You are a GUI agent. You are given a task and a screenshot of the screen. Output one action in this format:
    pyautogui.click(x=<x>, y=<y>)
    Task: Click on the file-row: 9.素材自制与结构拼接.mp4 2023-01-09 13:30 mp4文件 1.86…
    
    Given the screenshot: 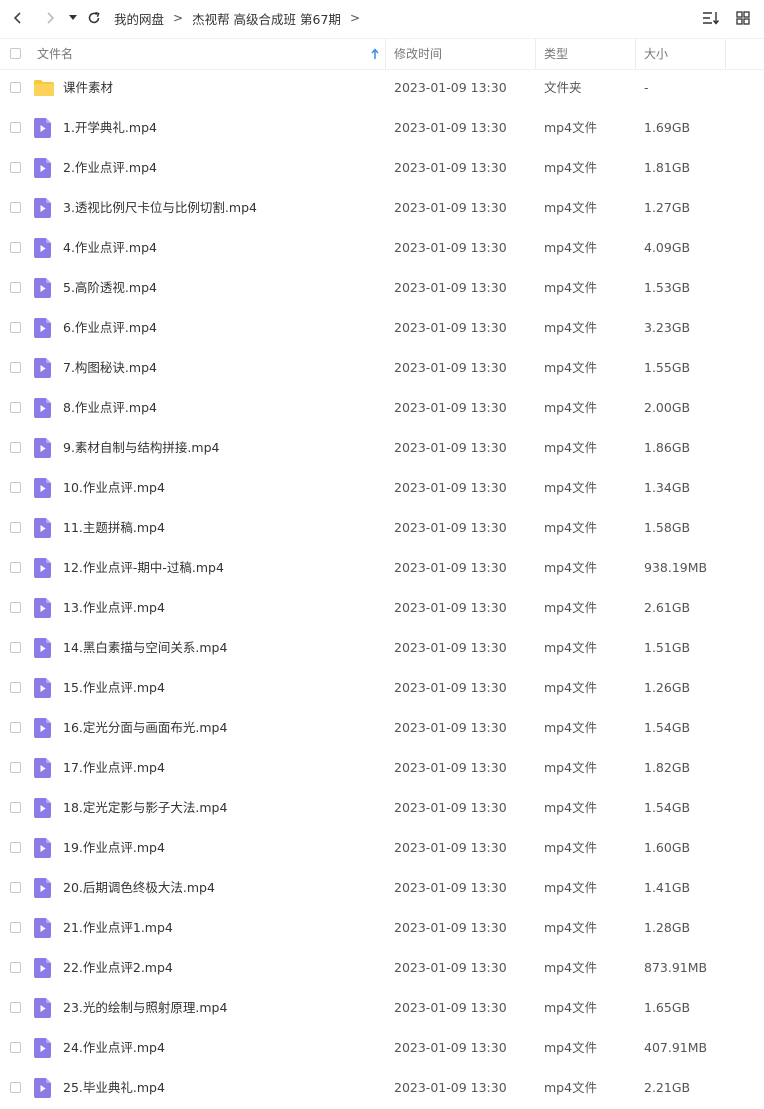 What is the action you would take?
    pyautogui.click(x=382, y=448)
    